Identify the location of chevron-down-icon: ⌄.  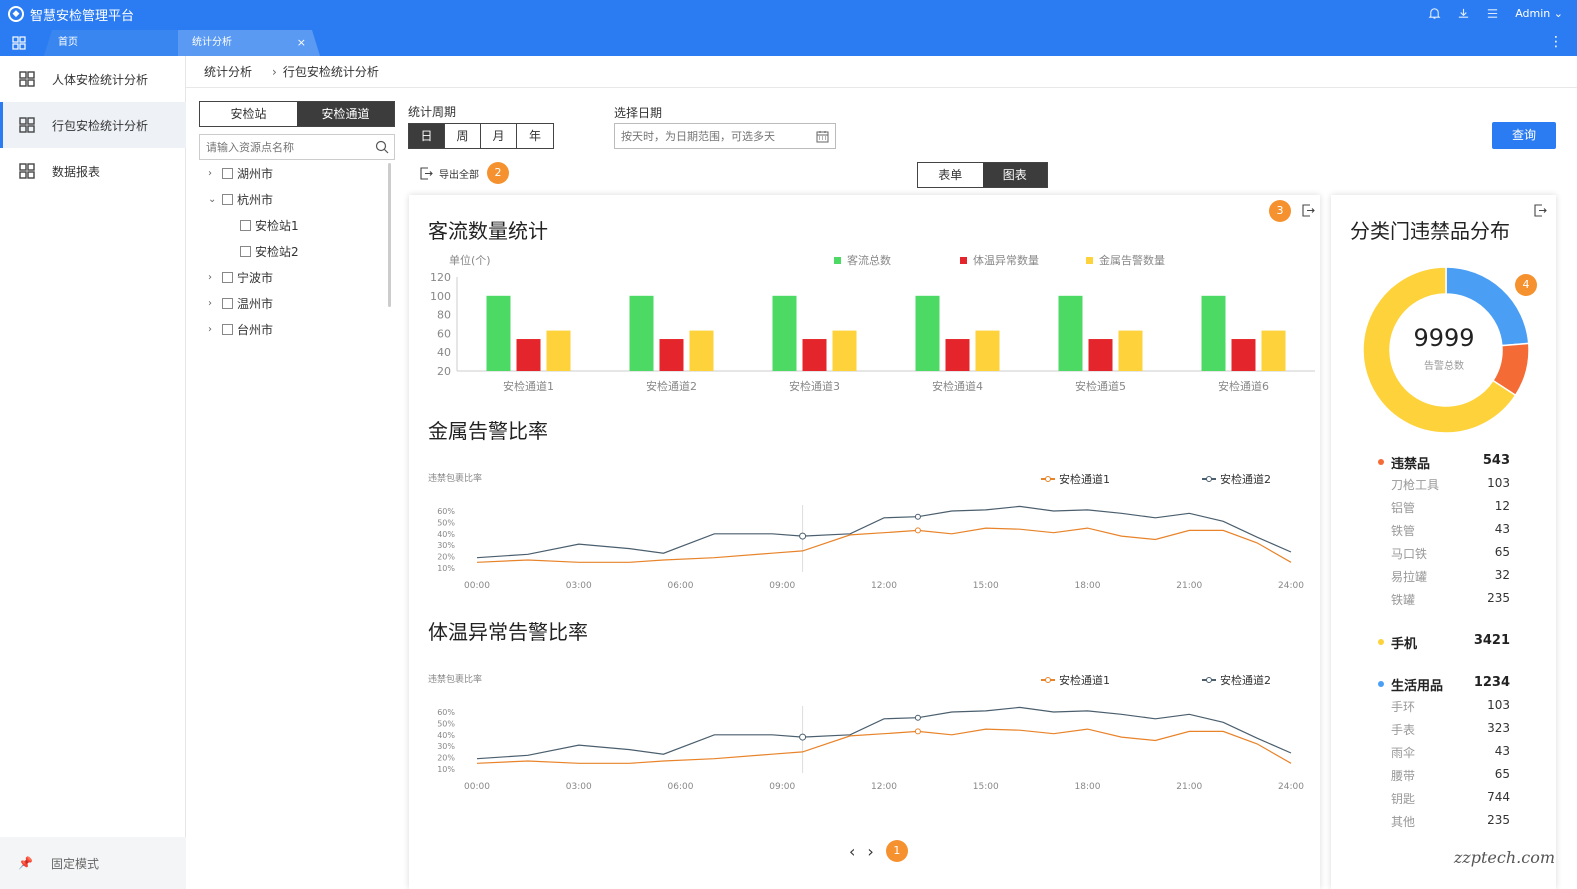
(215, 199).